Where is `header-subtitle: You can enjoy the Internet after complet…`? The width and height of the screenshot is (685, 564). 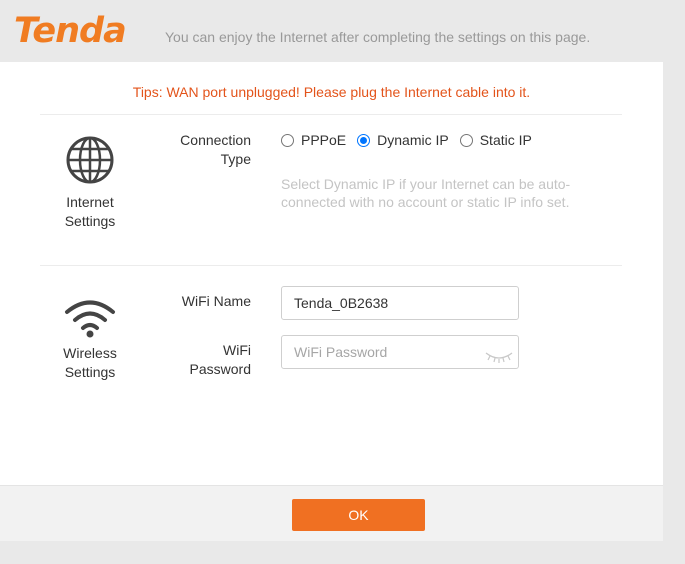 header-subtitle: You can enjoy the Internet after complet… is located at coordinates (378, 37).